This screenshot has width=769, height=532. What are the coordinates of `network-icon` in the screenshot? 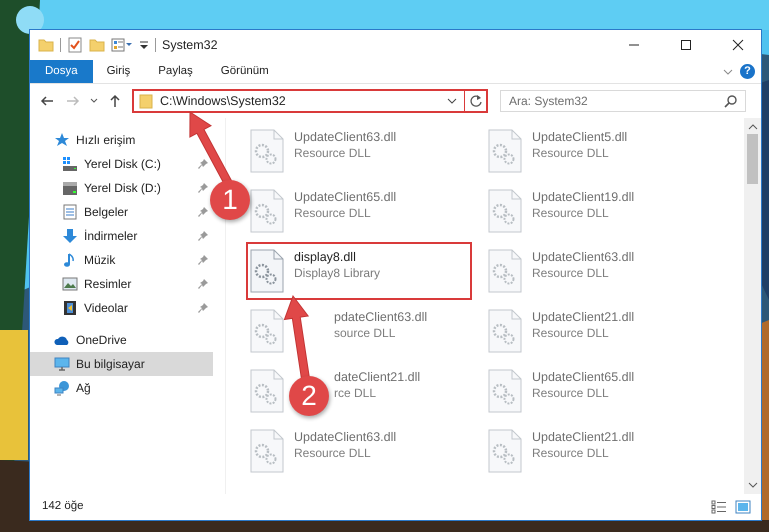 It's located at (62, 388).